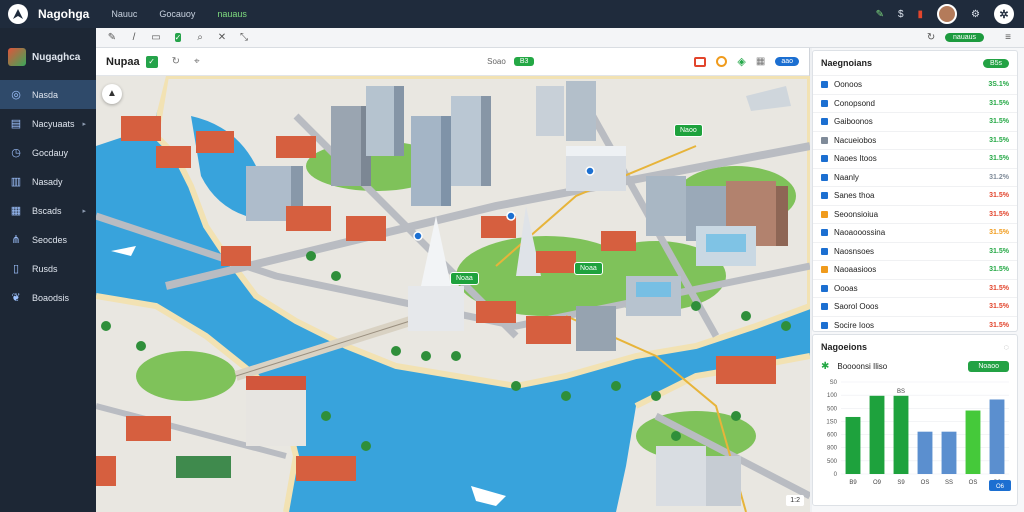  I want to click on pin-icon: ✎, so click(880, 14).